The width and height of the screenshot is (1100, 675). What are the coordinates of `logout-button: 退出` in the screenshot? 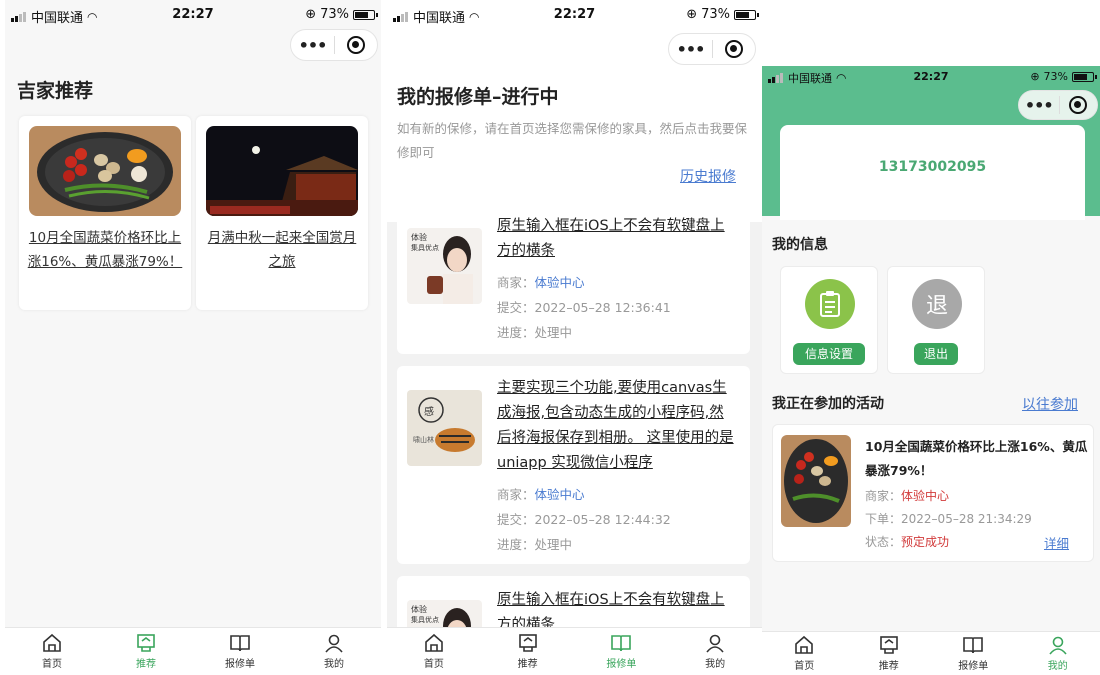 It's located at (936, 354).